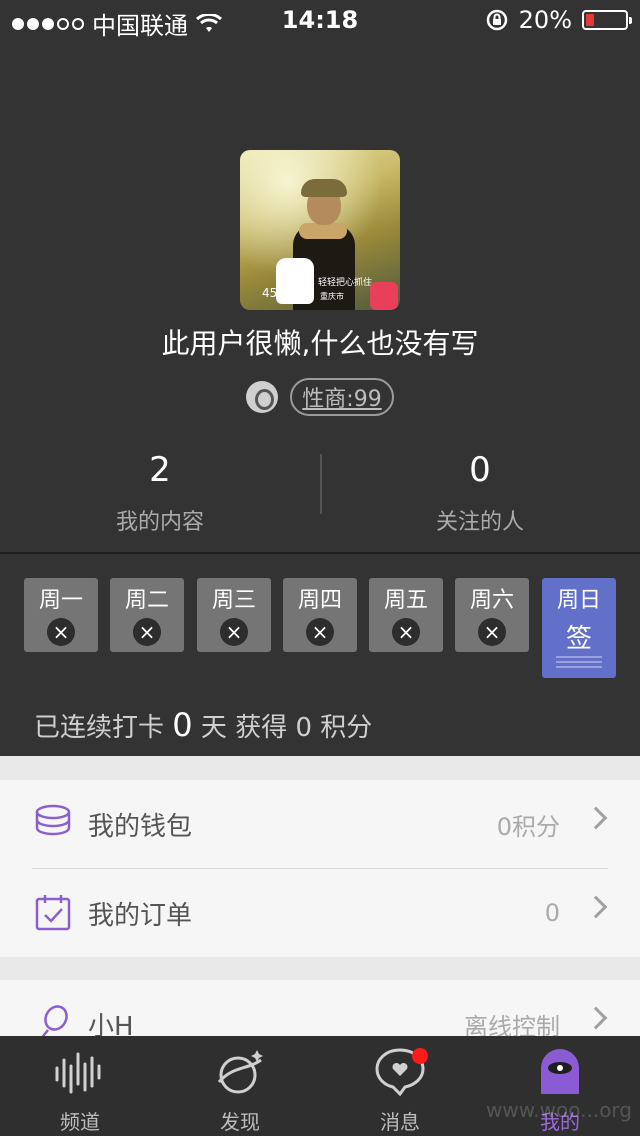 This screenshot has width=640, height=1136. Describe the element at coordinates (552, 913) in the screenshot. I see `menu-item-value: 0` at that location.